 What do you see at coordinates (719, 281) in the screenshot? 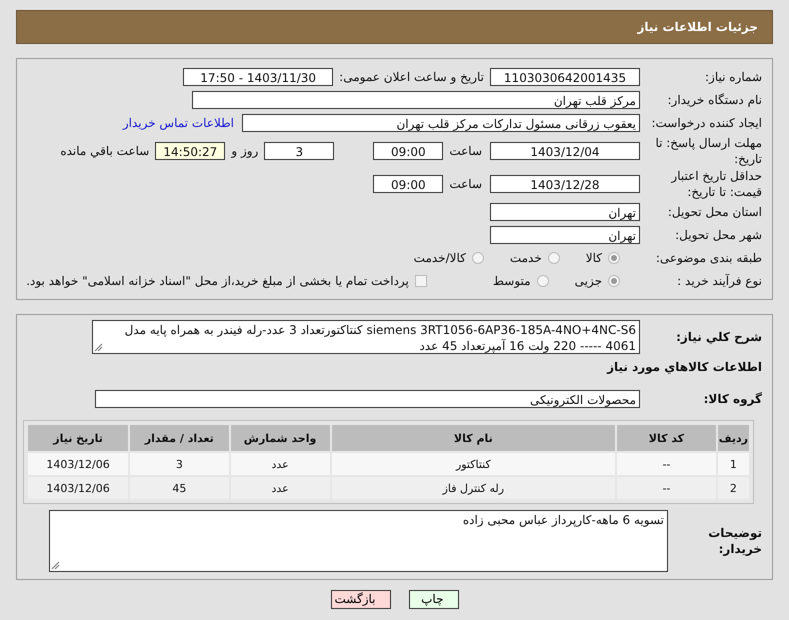
I see `field-label: نوع فرآیند خرید :` at bounding box center [719, 281].